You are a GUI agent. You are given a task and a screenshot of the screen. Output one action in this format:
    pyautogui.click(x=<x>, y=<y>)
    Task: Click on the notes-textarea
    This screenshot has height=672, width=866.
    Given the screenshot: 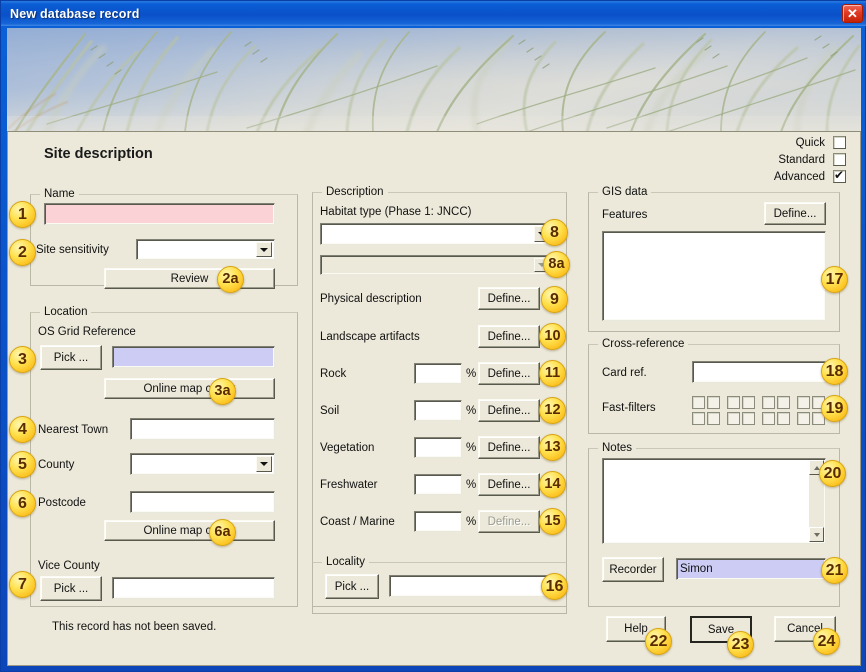 What is the action you would take?
    pyautogui.click(x=714, y=501)
    